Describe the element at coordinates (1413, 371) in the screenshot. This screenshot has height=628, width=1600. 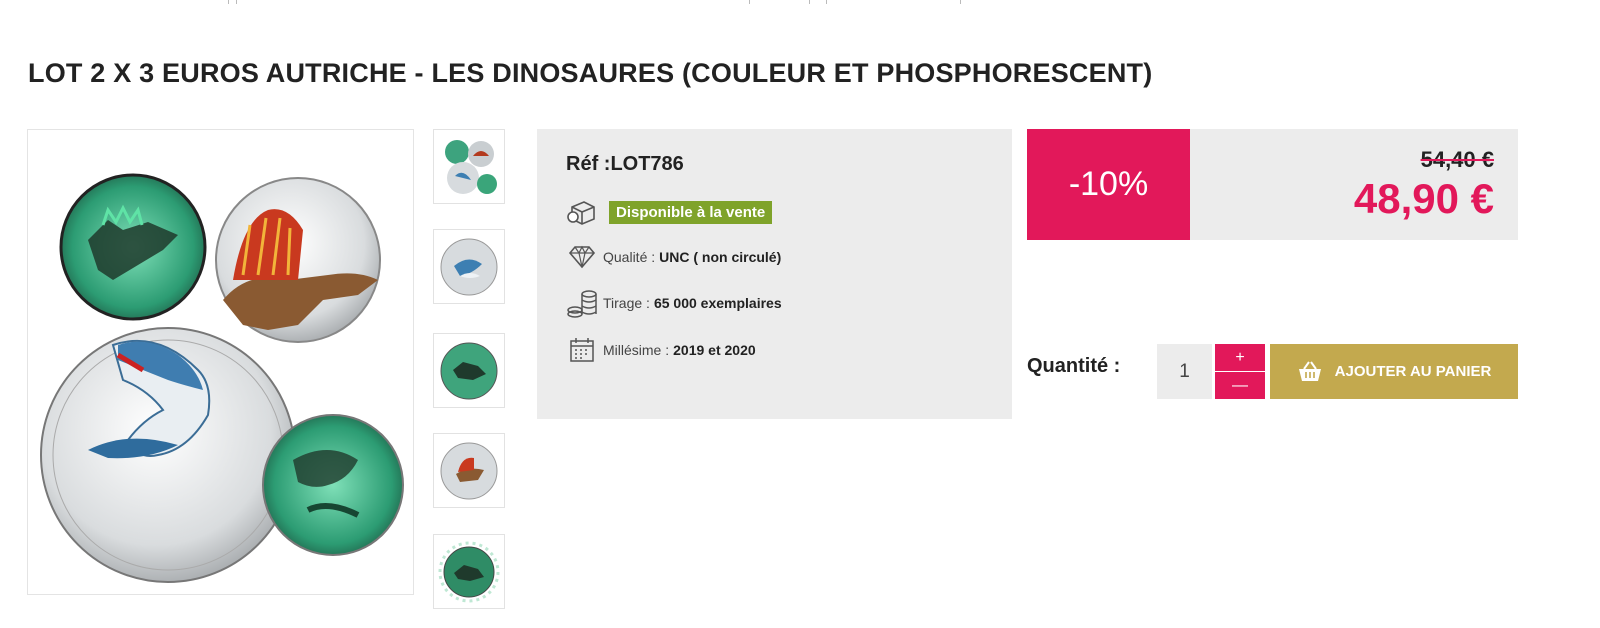
I see `add-to-cart-label: AJOUTER AU PANIER` at that location.